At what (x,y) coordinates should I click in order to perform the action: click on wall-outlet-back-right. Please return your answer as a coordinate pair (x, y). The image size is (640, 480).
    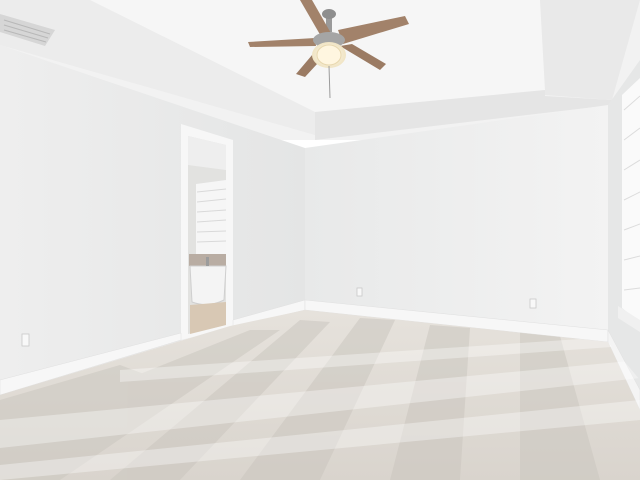
    Looking at the image, I should click on (533, 303).